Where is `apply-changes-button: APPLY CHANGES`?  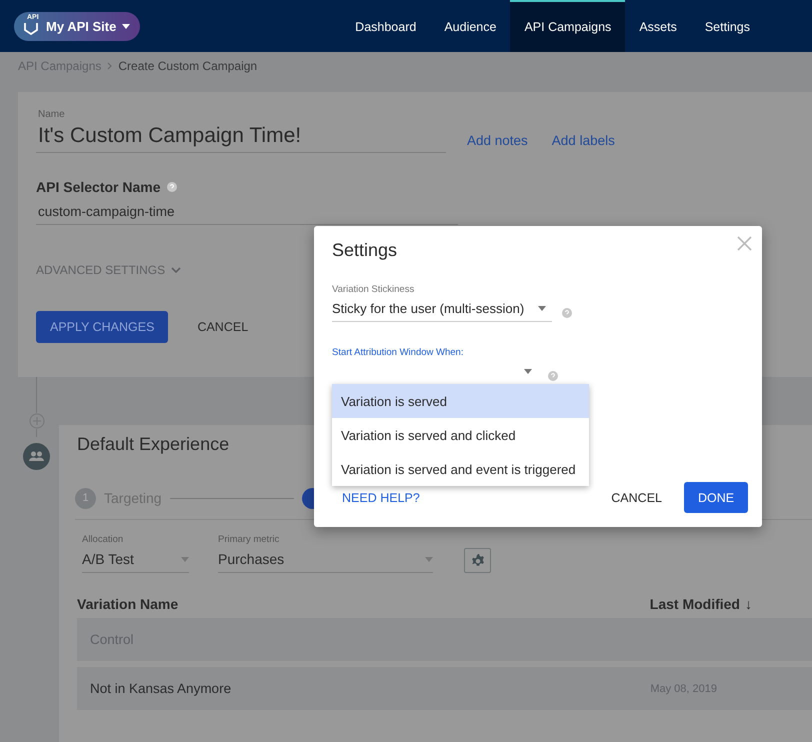
apply-changes-button: APPLY CHANGES is located at coordinates (102, 327).